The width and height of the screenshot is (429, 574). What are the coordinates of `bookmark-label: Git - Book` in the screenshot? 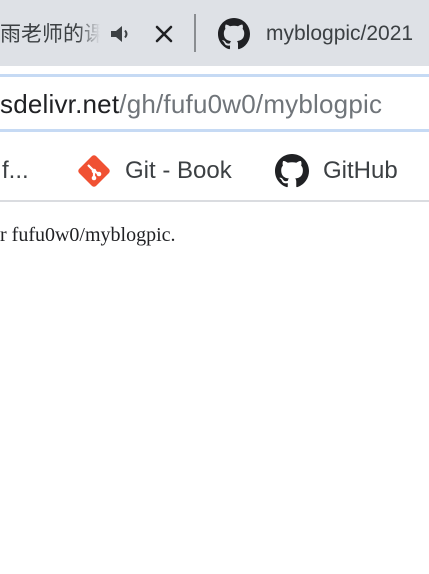 It's located at (178, 170).